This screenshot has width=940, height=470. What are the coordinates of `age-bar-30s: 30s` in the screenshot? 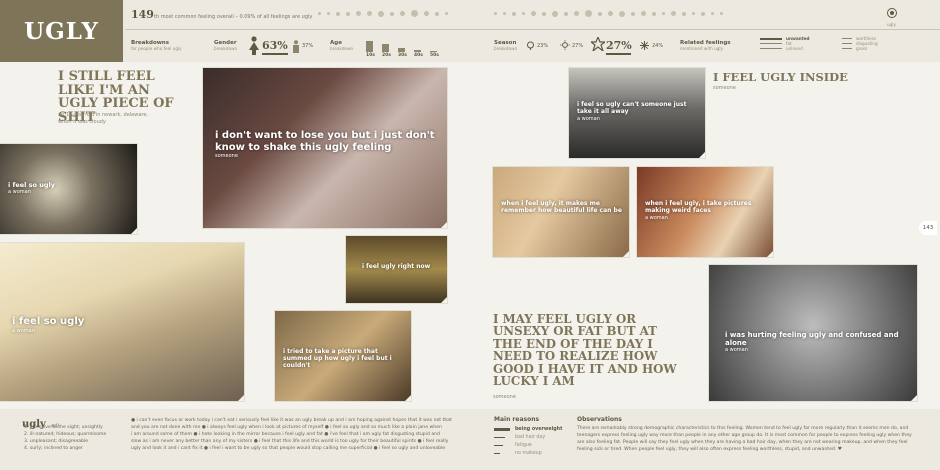 It's located at (404, 48).